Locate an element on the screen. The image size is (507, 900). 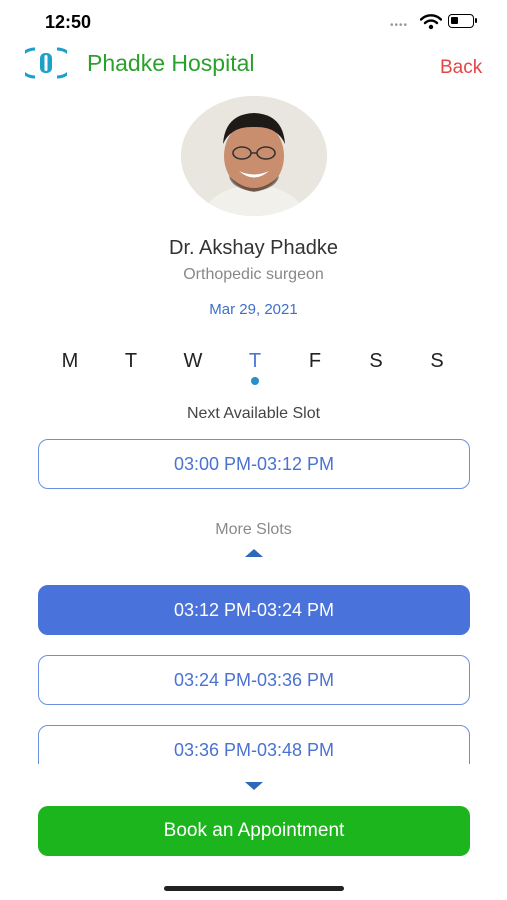
next-slot-heading: Next Available Slot is located at coordinates (253, 413).